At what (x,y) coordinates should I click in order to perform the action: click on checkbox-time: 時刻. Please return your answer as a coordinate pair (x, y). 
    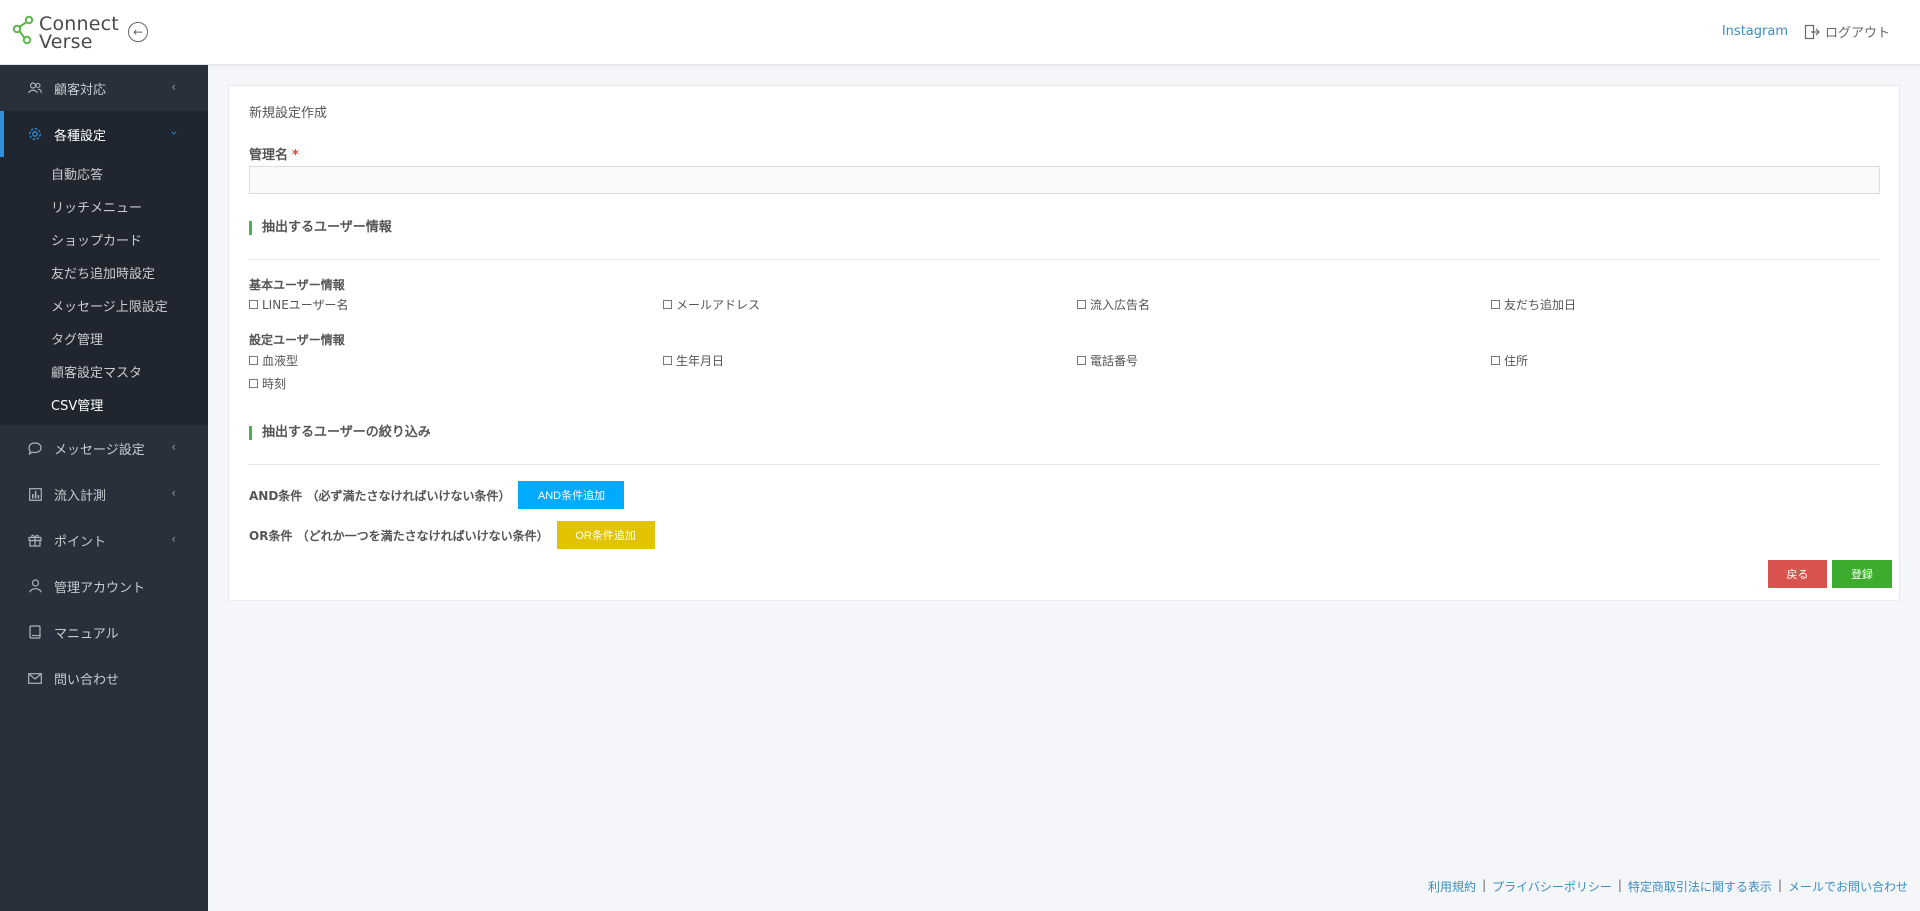
    Looking at the image, I should click on (267, 383).